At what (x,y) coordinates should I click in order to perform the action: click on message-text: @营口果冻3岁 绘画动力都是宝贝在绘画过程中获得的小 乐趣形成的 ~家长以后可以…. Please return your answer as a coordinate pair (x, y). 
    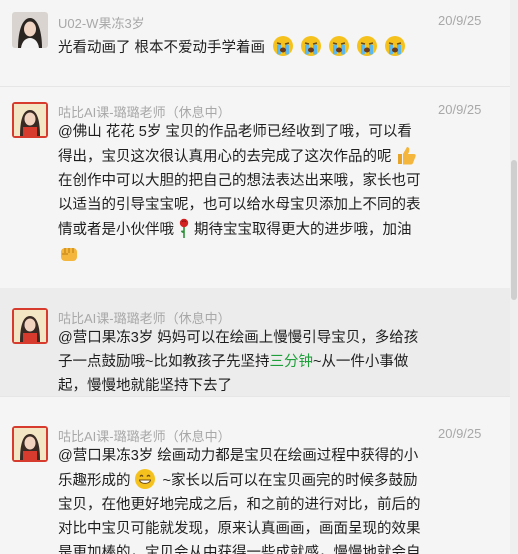
    Looking at the image, I should click on (239, 501).